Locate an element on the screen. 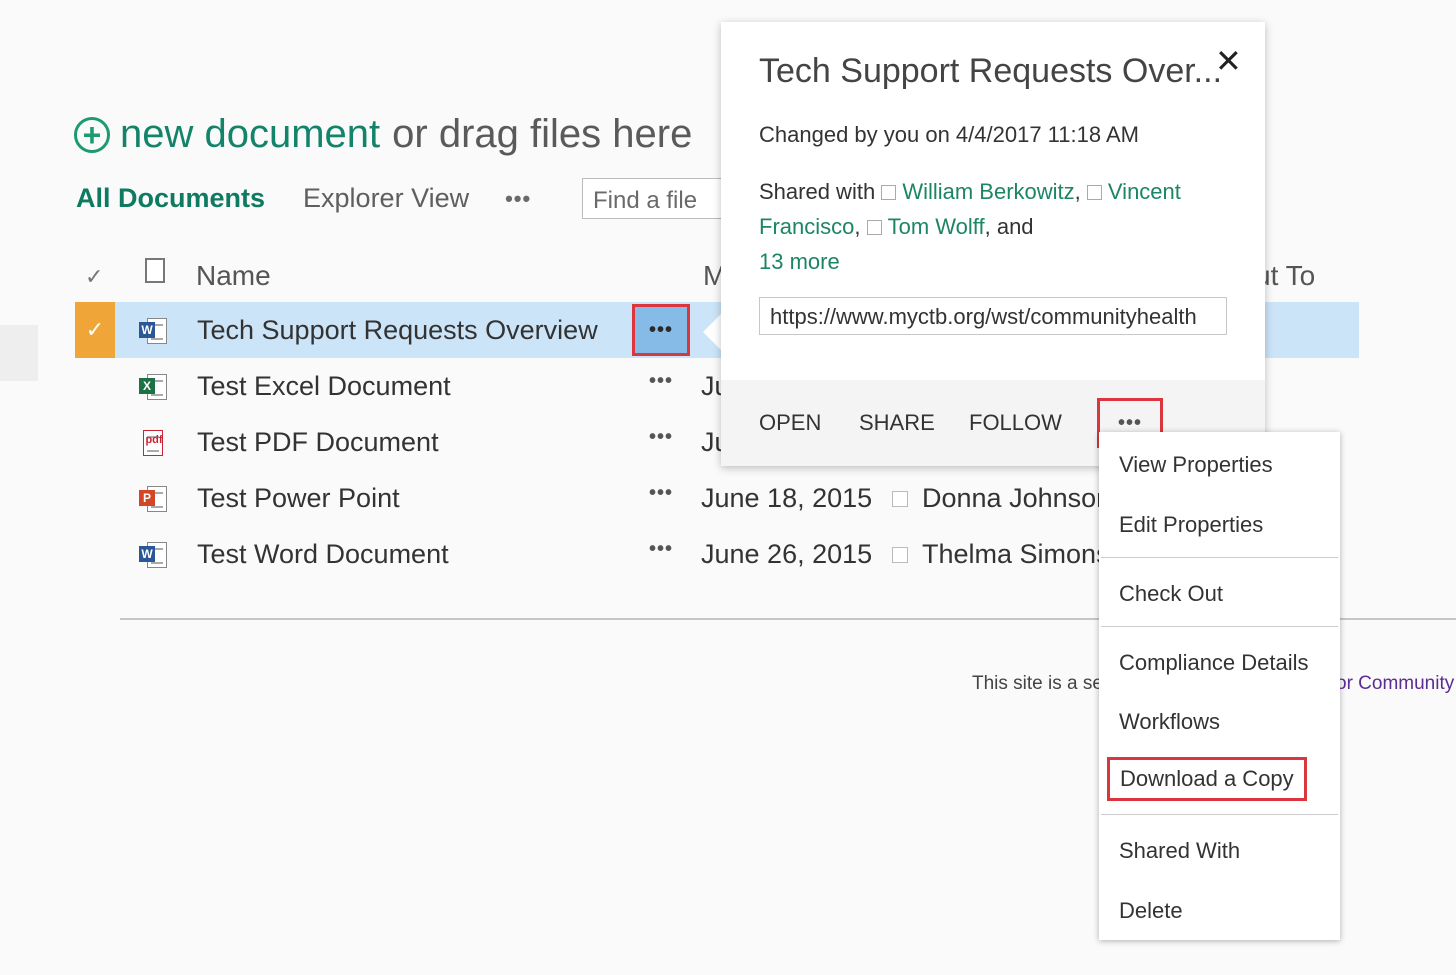 This screenshot has width=1456, height=975. file-name-link: Tech Support Requests Overview is located at coordinates (397, 330).